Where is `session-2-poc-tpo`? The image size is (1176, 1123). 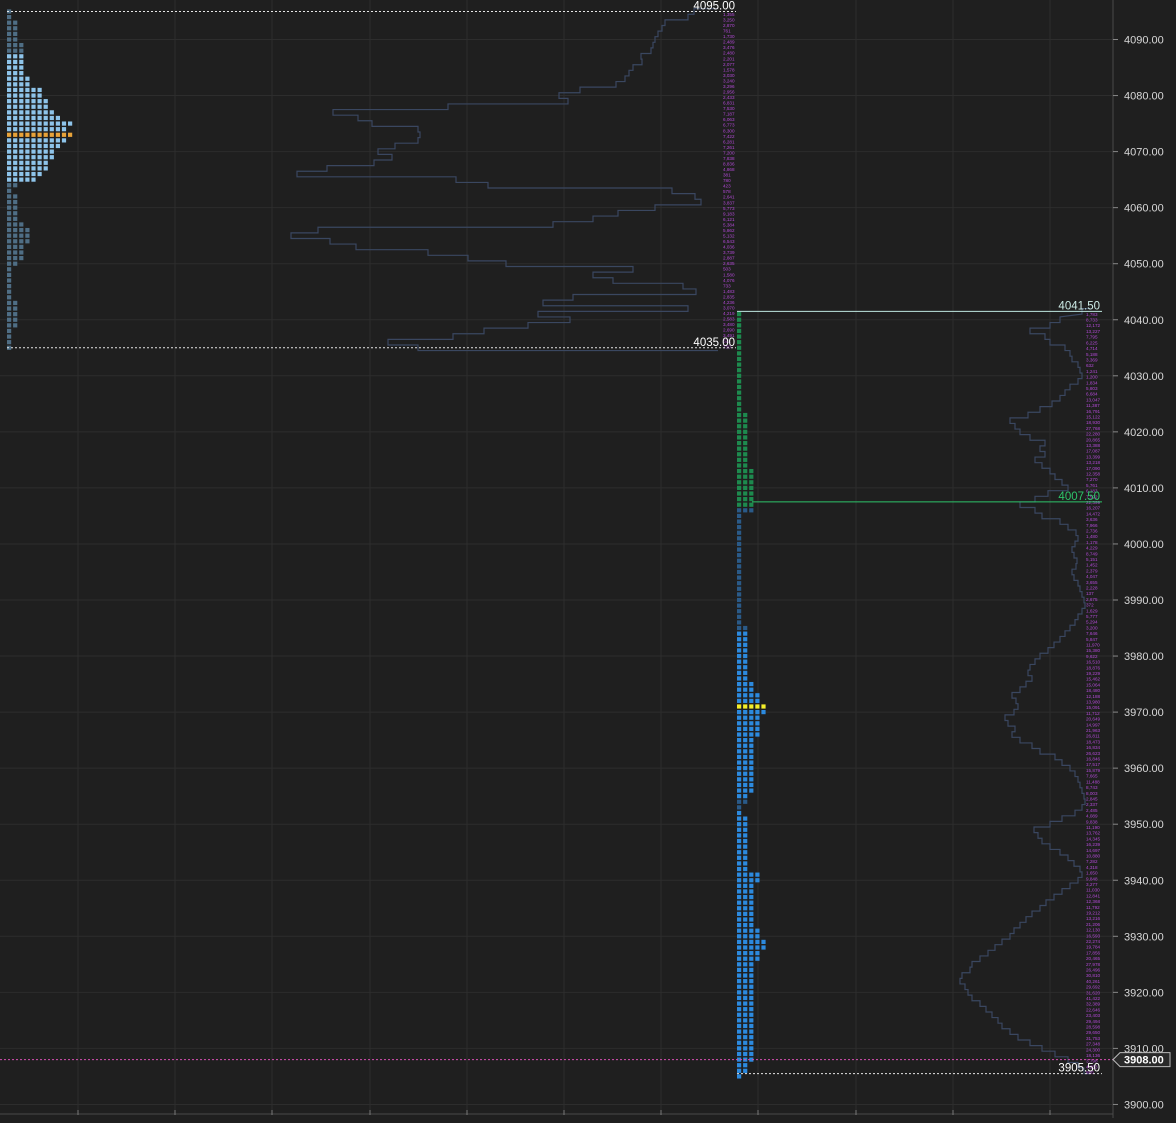 session-2-poc-tpo is located at coordinates (751, 706).